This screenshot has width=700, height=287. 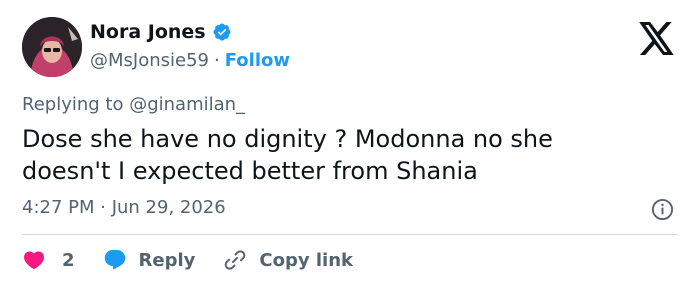 I want to click on tweet-text-line-2: doesn't I expected better from Shania, so click(x=250, y=171).